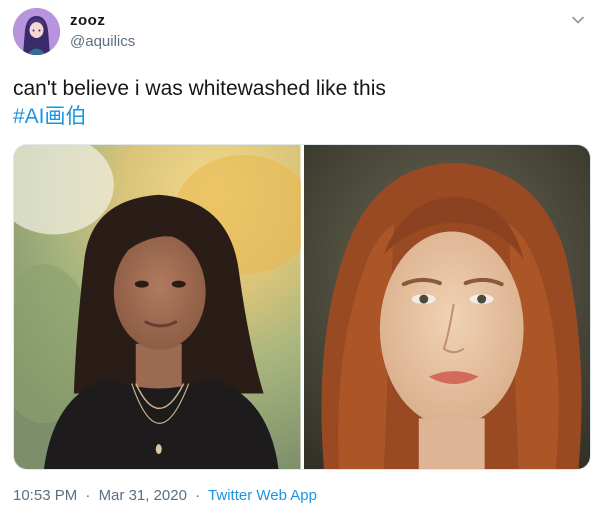 The height and width of the screenshot is (517, 600). Describe the element at coordinates (102, 41) in the screenshot. I see `user-handle: @aquilics` at that location.